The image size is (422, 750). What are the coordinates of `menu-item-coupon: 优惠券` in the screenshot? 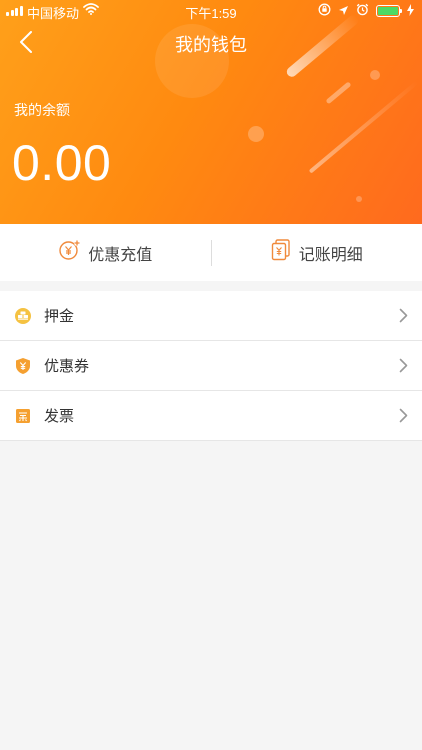 It's located at (211, 366).